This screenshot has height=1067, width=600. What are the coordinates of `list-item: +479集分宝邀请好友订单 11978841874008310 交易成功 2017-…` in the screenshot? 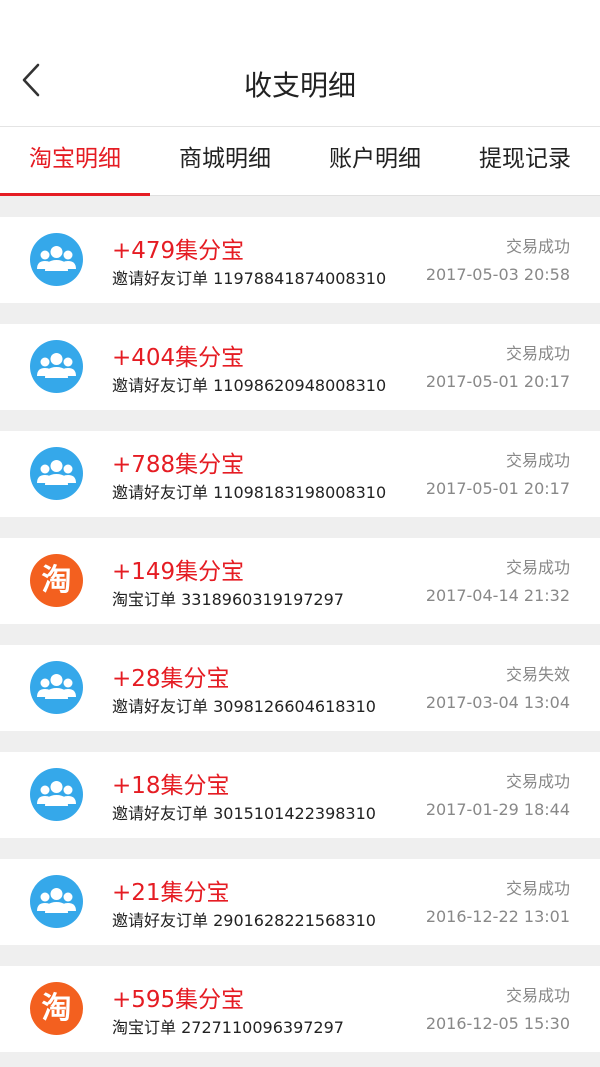 It's located at (300, 260).